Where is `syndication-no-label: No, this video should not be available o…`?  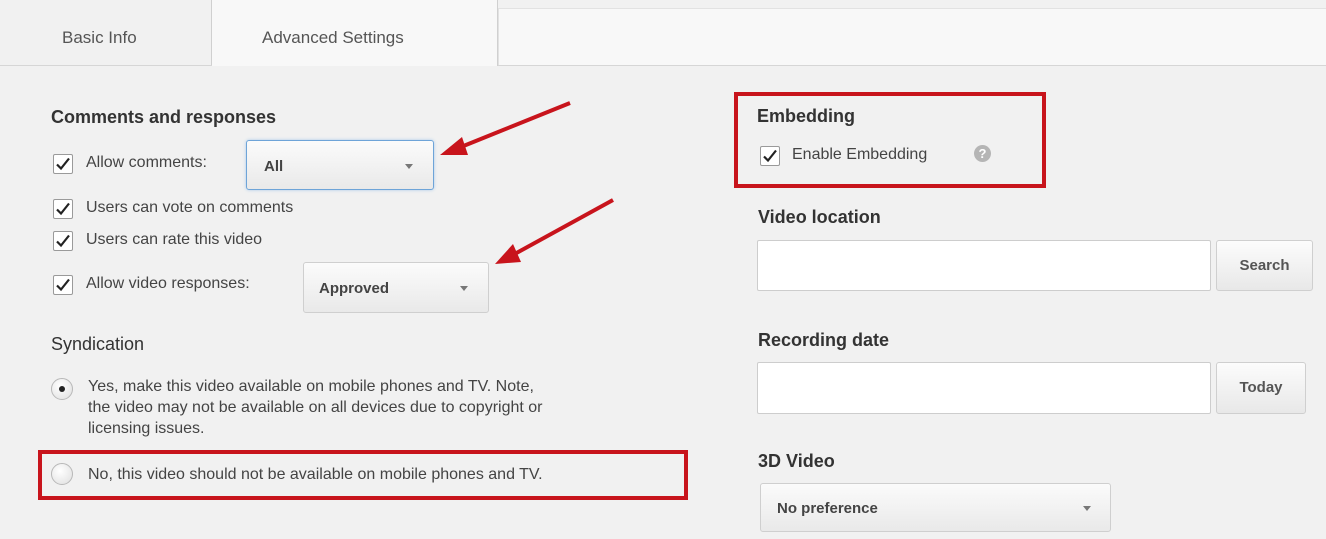
syndication-no-label: No, this video should not be available o… is located at coordinates (315, 474).